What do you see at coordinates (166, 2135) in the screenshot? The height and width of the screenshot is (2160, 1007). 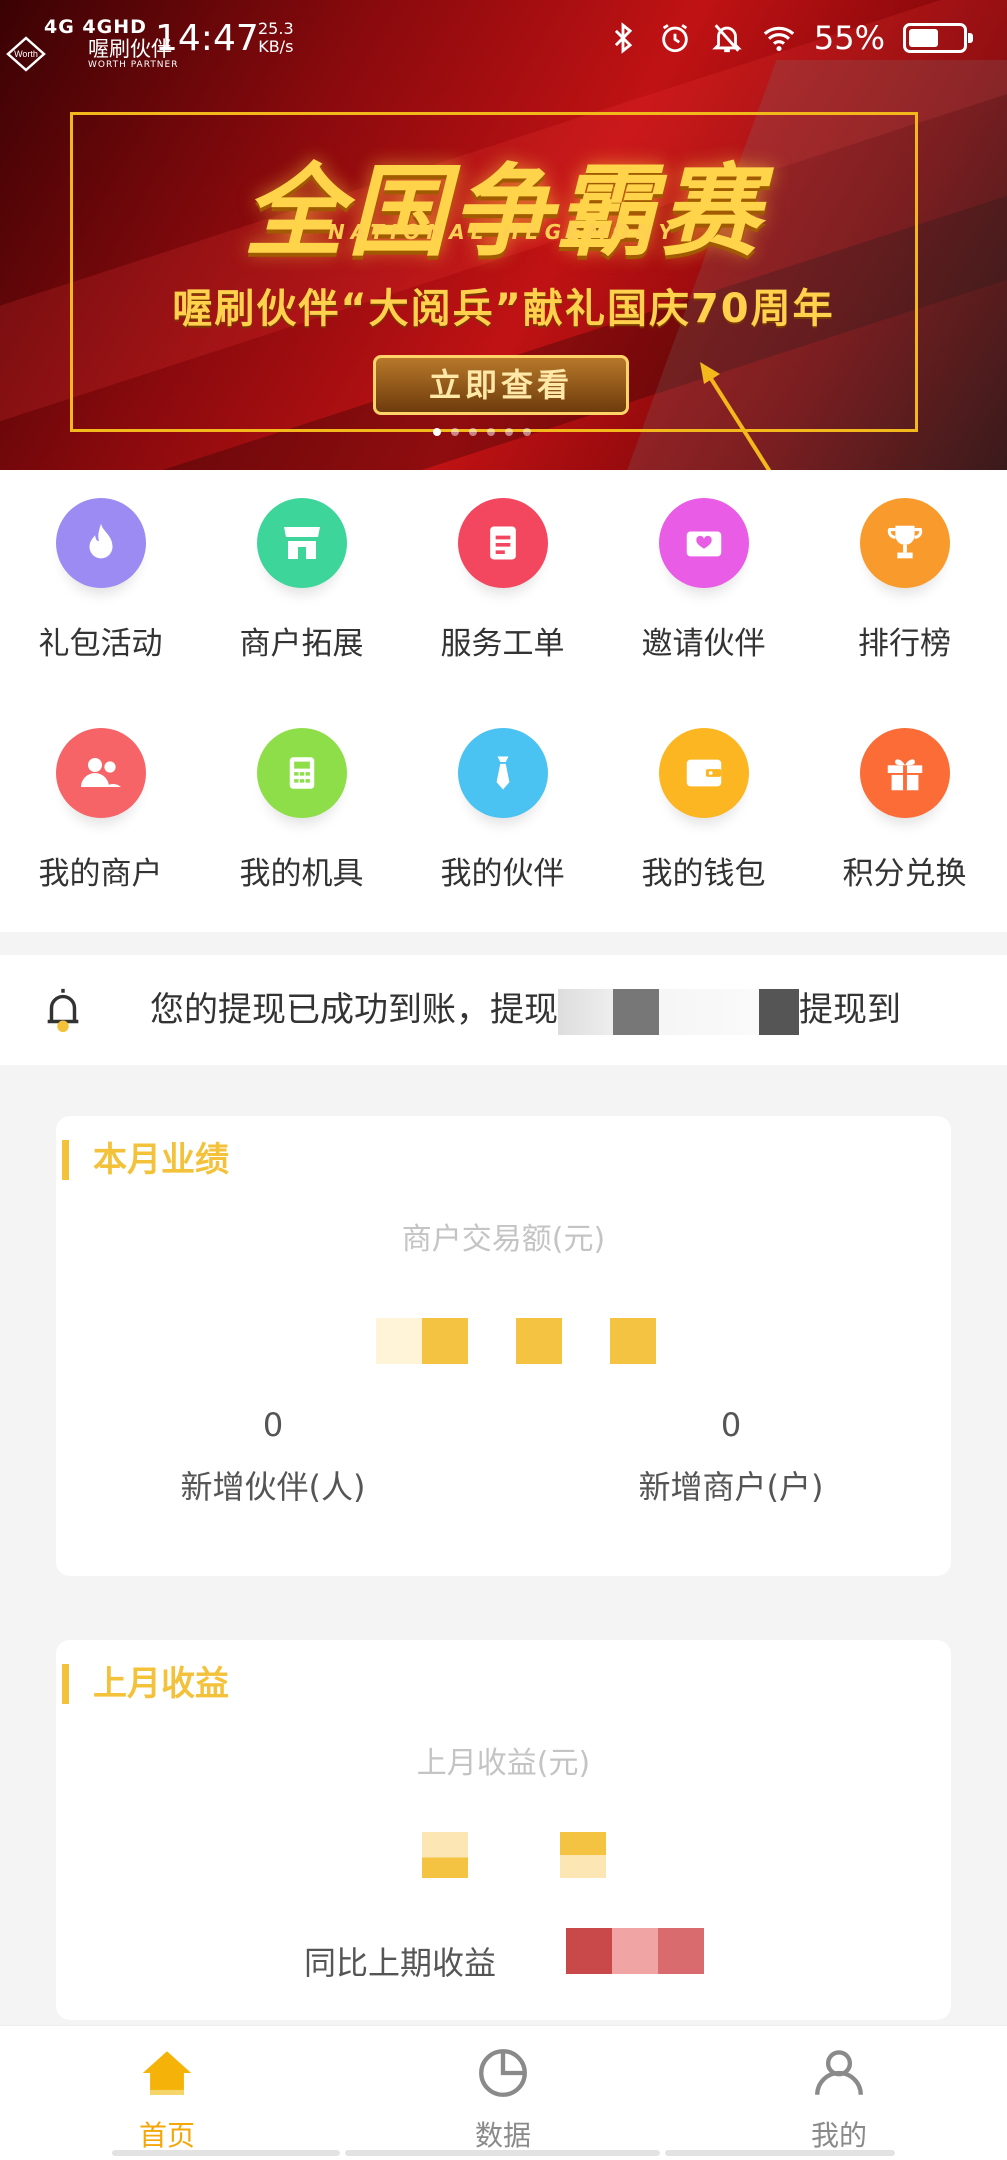 I see `tab-label: 首页` at bounding box center [166, 2135].